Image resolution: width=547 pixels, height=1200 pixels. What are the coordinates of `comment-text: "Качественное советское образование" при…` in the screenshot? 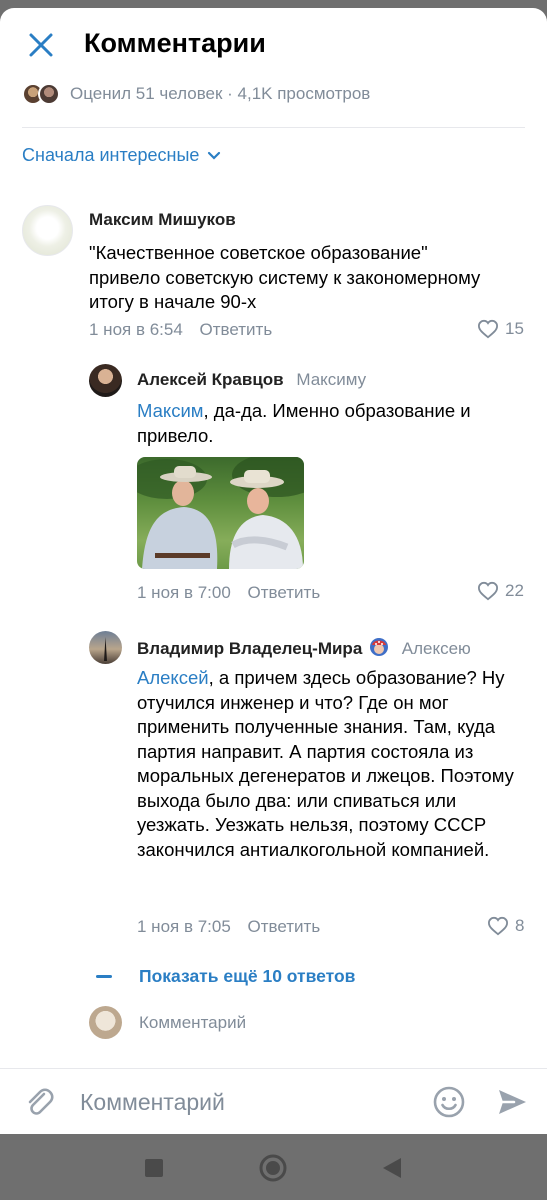 It's located at (285, 277).